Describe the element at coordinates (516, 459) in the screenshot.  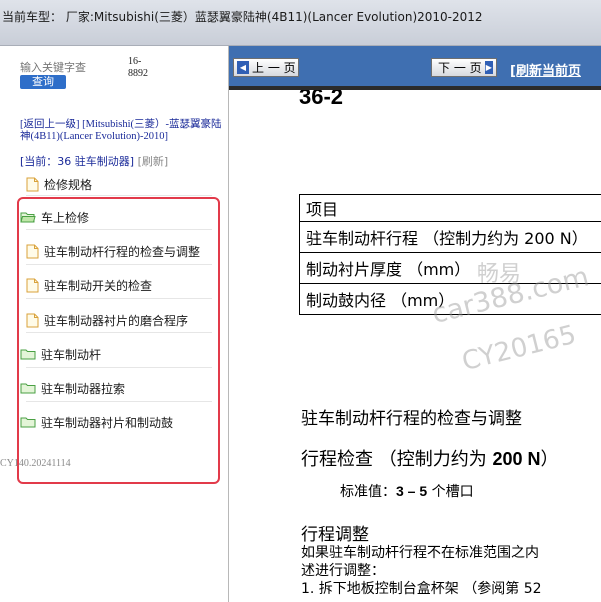
I see `check-heading-value: 200 N` at that location.